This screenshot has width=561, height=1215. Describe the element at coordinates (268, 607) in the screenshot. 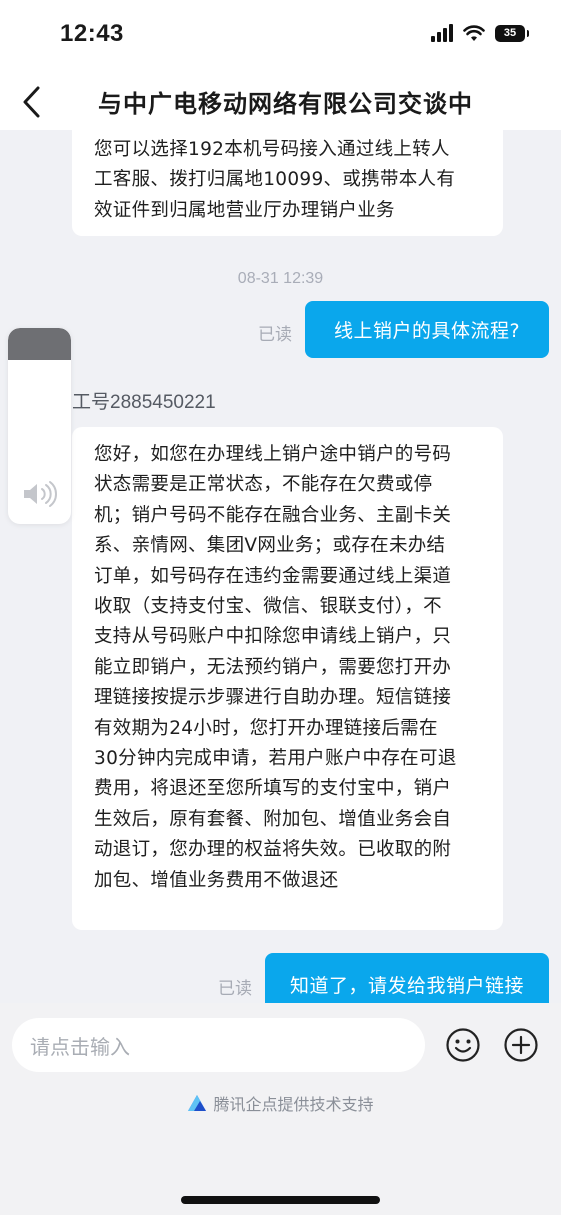

I see `message-line: 收取（支持支付宝、微信、银联支付），不` at that location.